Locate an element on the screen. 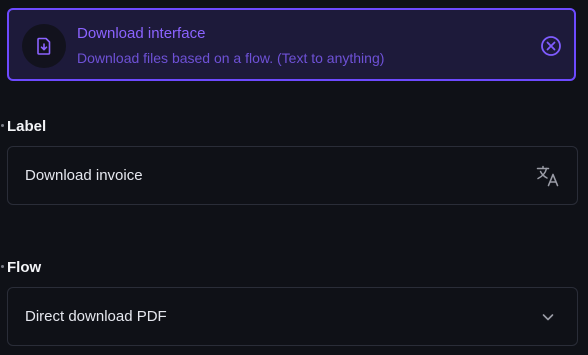 The width and height of the screenshot is (588, 355). flow-field-label: Flow is located at coordinates (21, 267).